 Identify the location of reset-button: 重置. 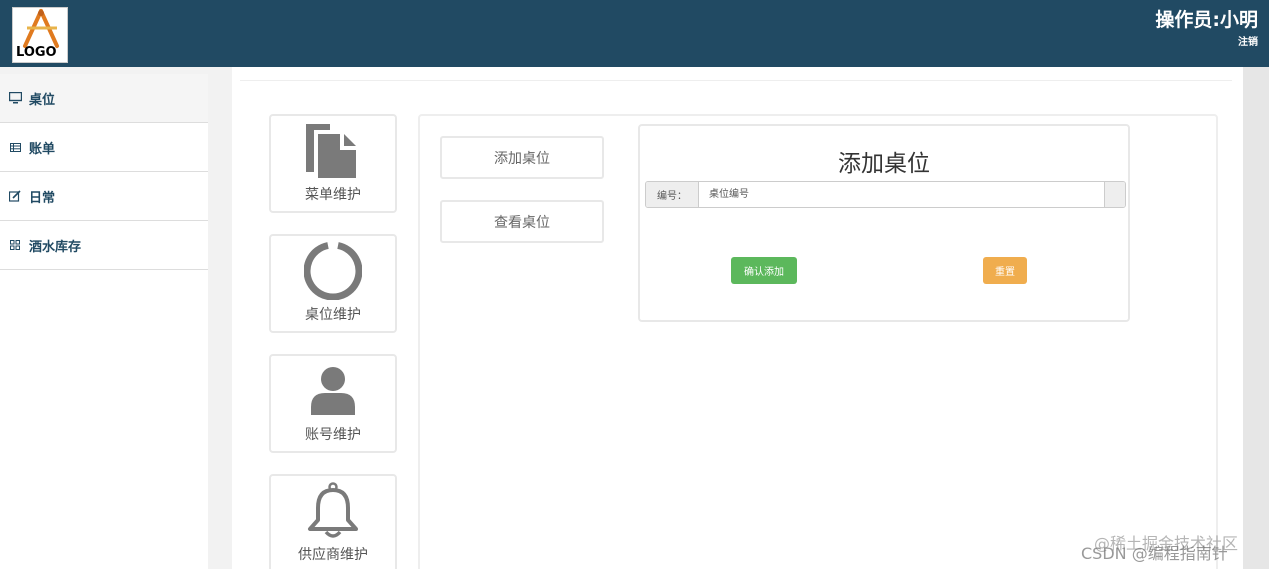
(1005, 270).